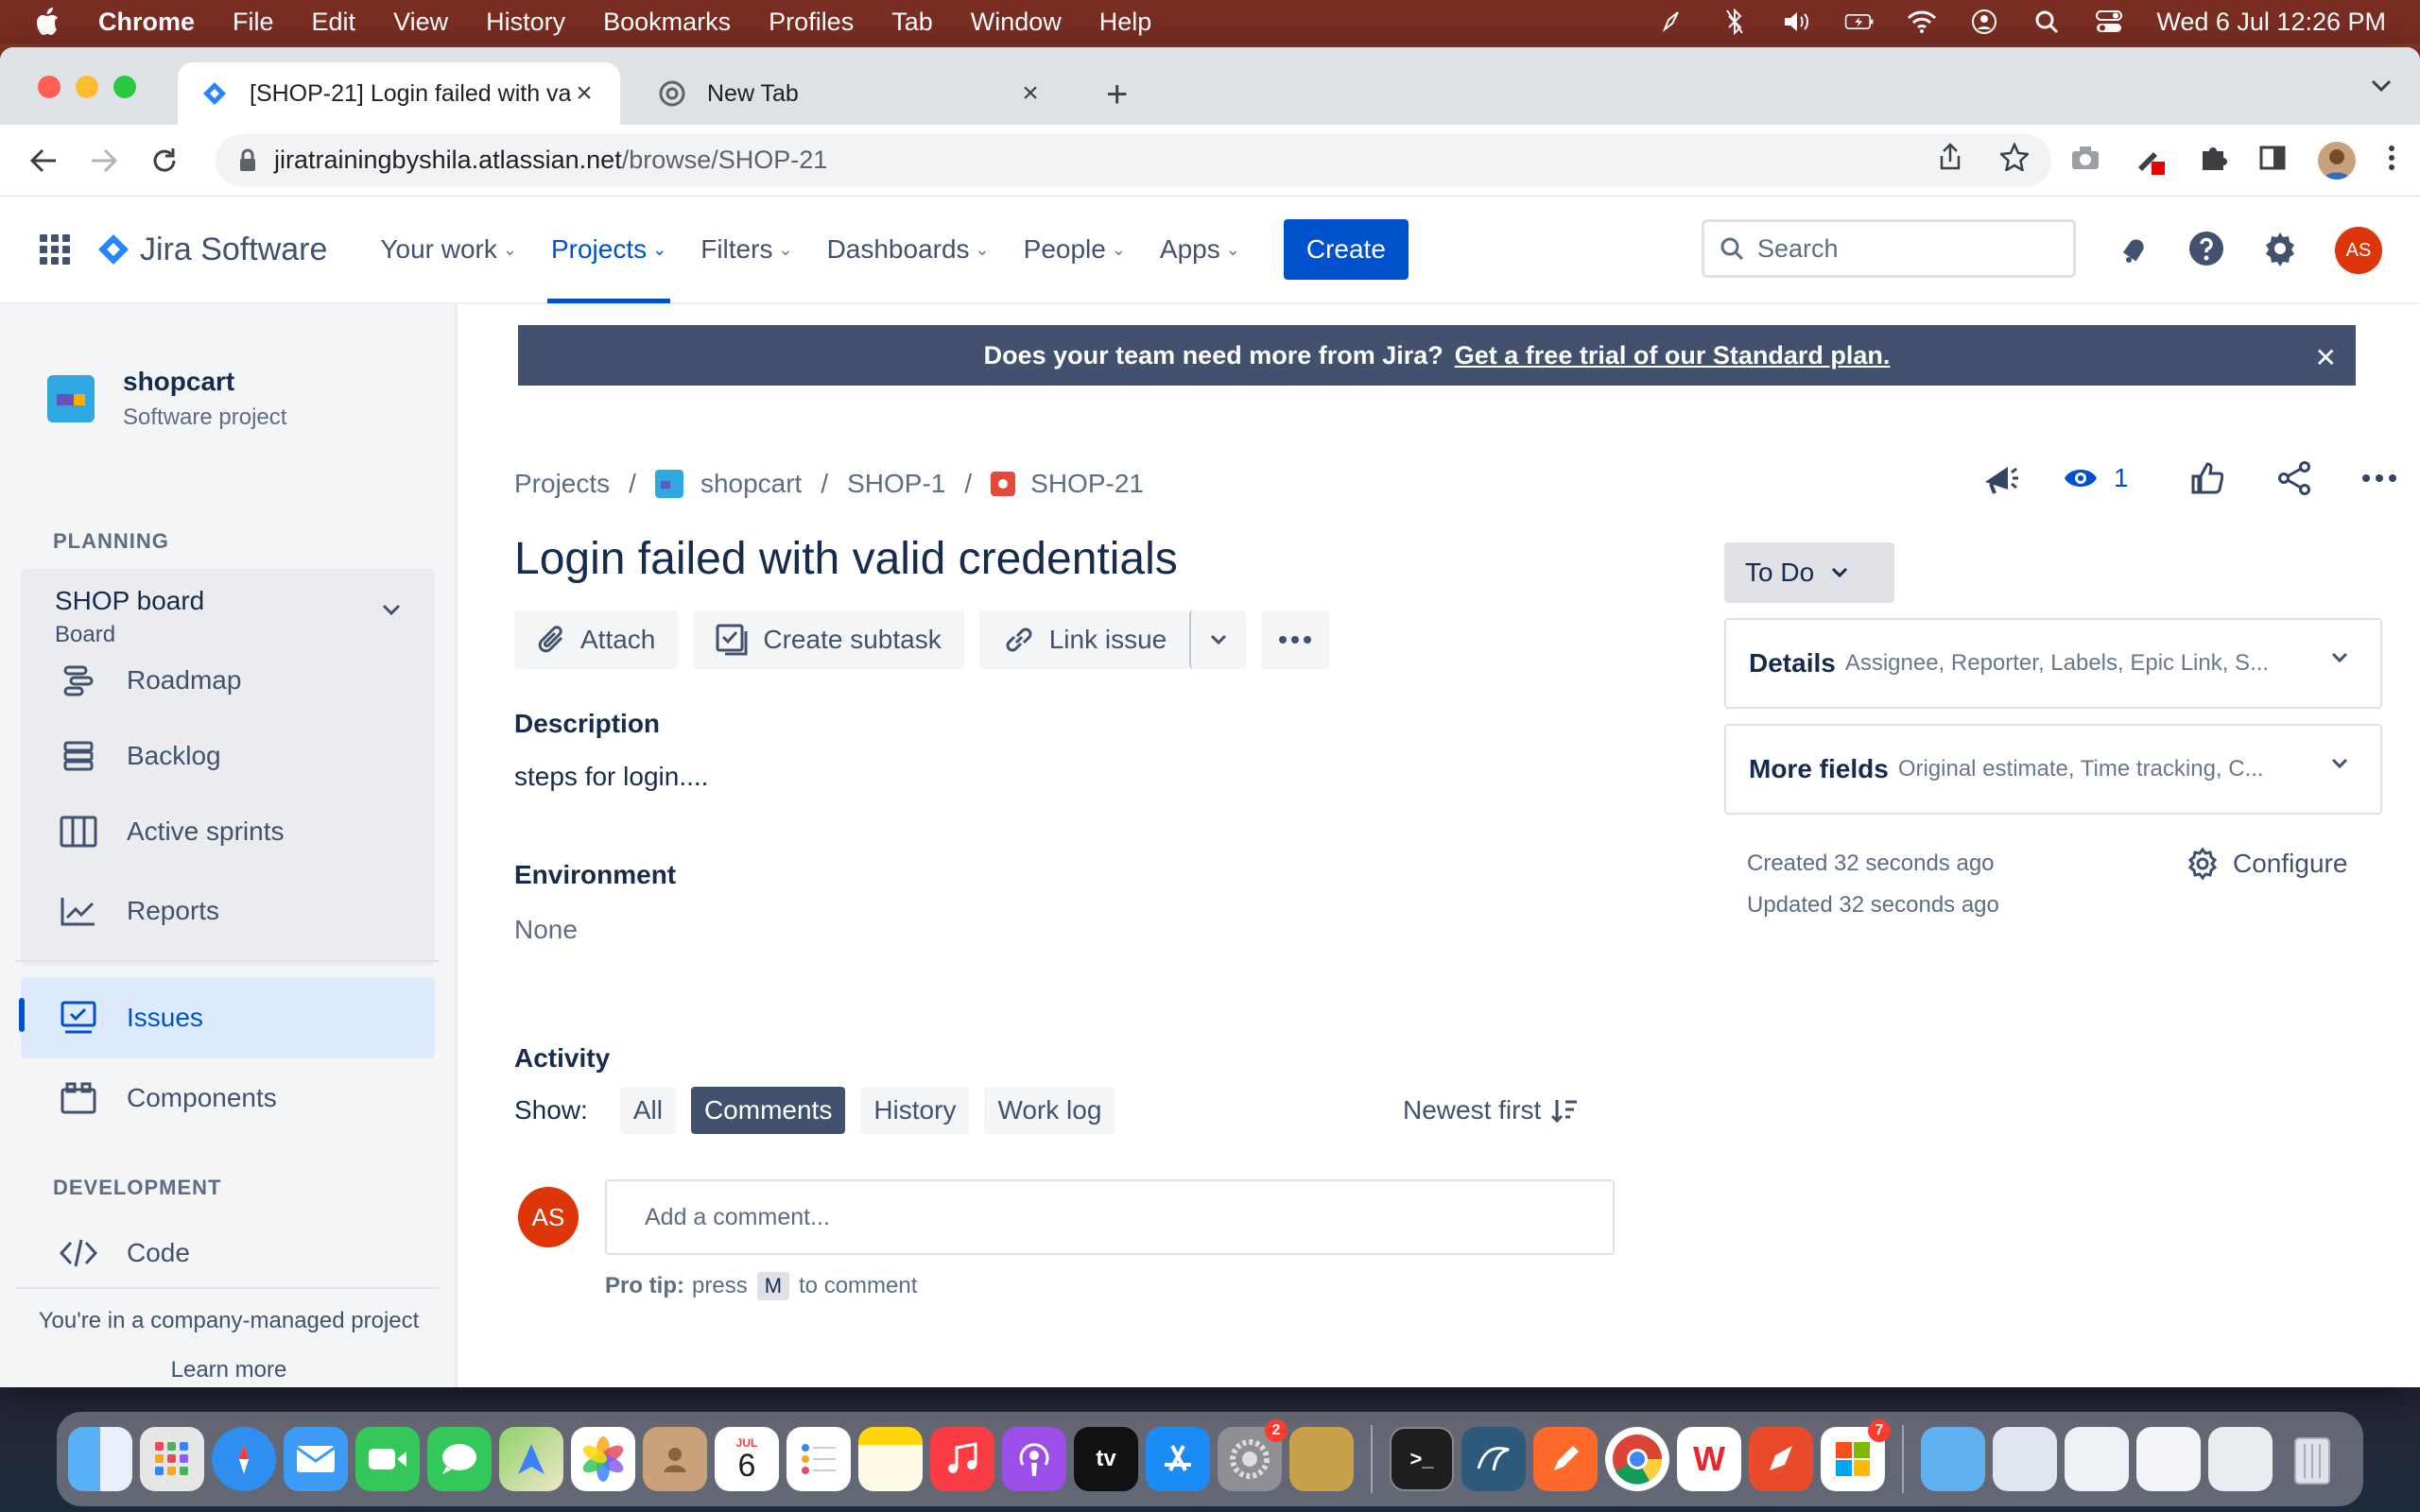  What do you see at coordinates (1797, 22) in the screenshot?
I see `volume-icon` at bounding box center [1797, 22].